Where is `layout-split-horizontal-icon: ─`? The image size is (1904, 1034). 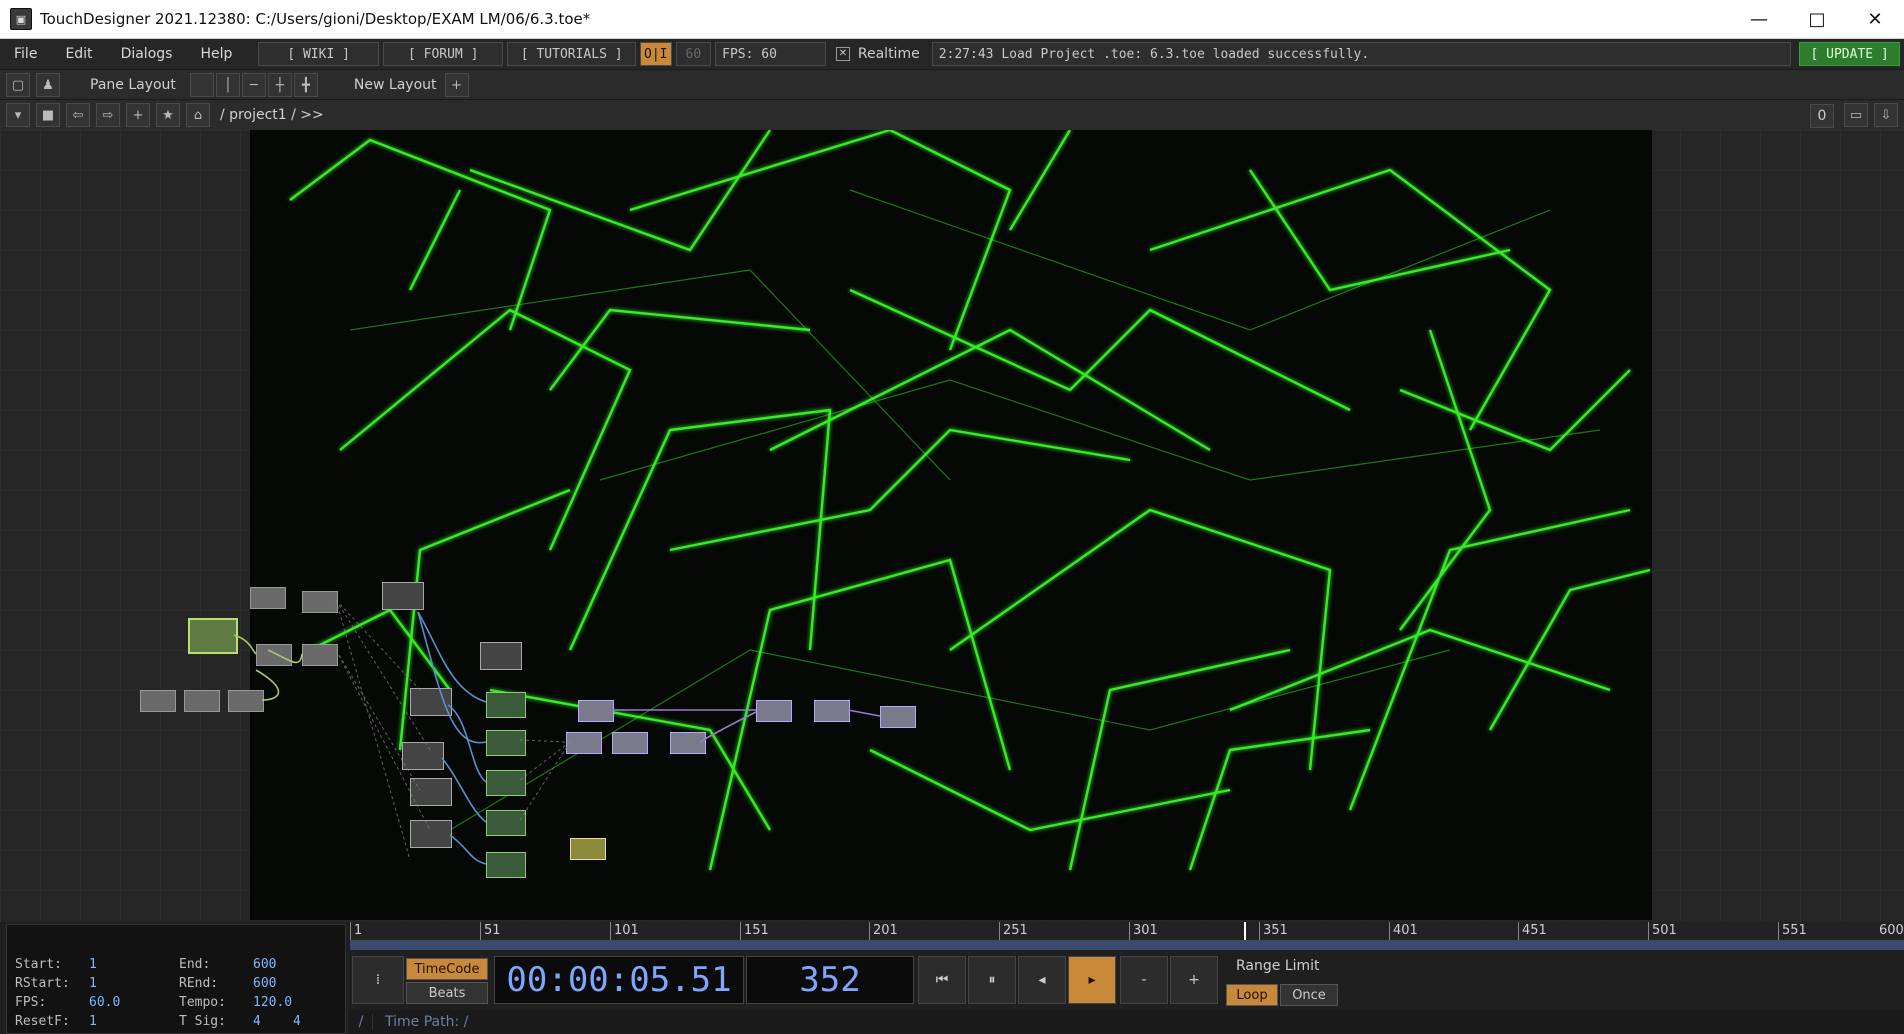 layout-split-horizontal-icon: ─ is located at coordinates (253, 85).